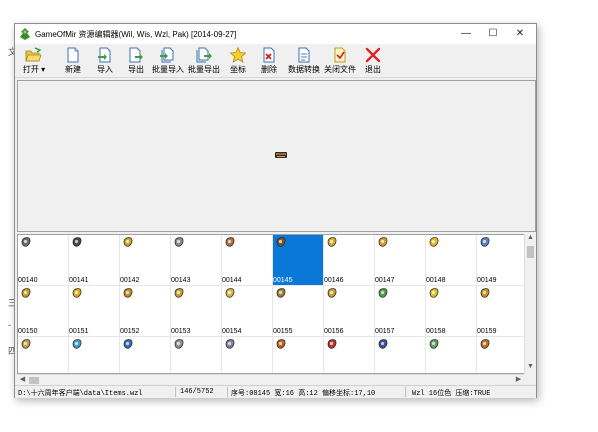  I want to click on thumbnail-cell: 00140, so click(43, 260).